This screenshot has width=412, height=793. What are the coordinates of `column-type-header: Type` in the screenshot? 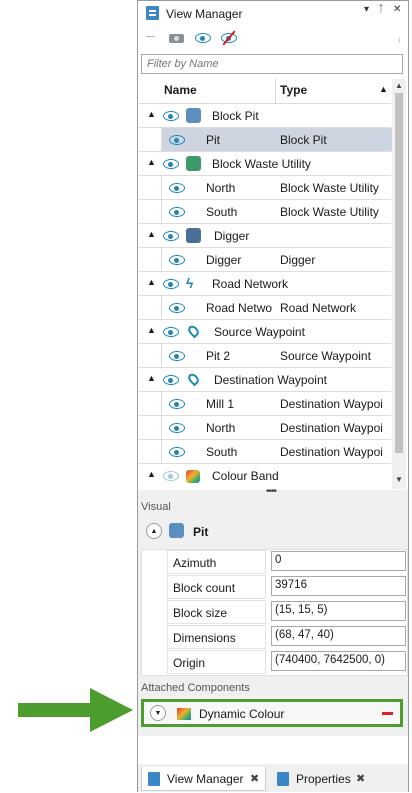 It's located at (293, 90).